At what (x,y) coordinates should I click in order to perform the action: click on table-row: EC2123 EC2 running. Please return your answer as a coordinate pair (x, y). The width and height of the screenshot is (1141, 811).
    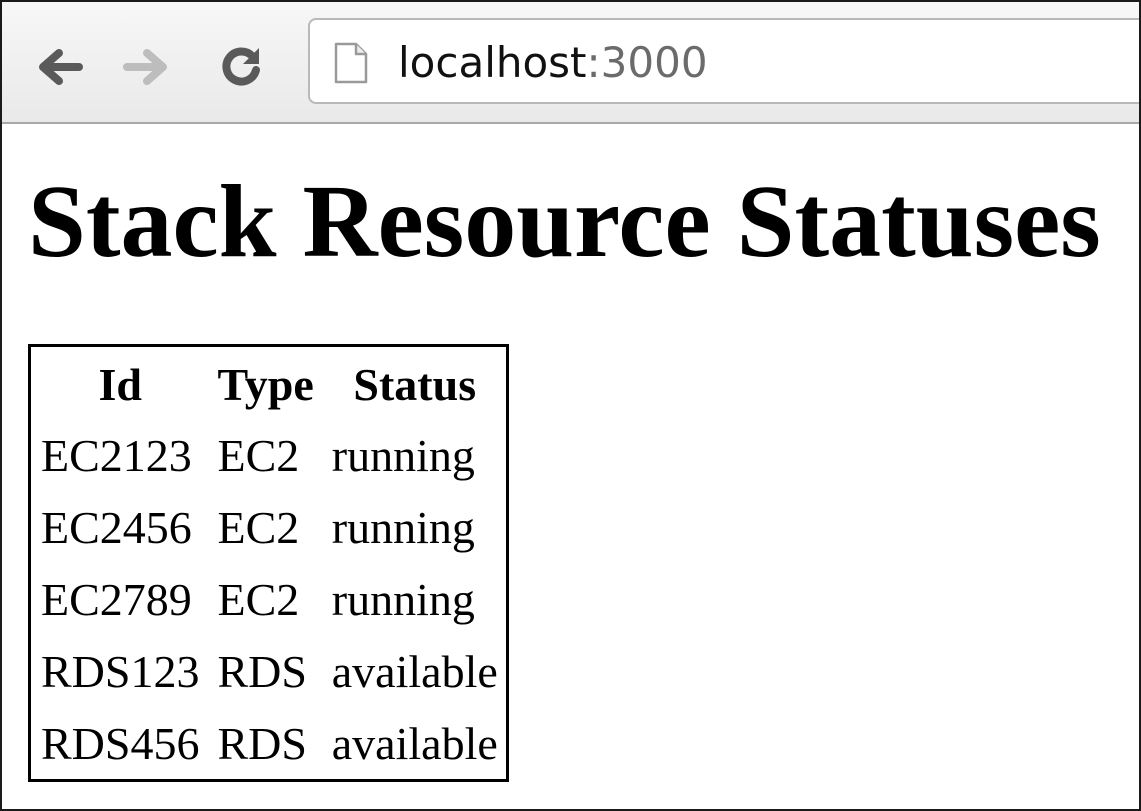
    Looking at the image, I should click on (268, 455).